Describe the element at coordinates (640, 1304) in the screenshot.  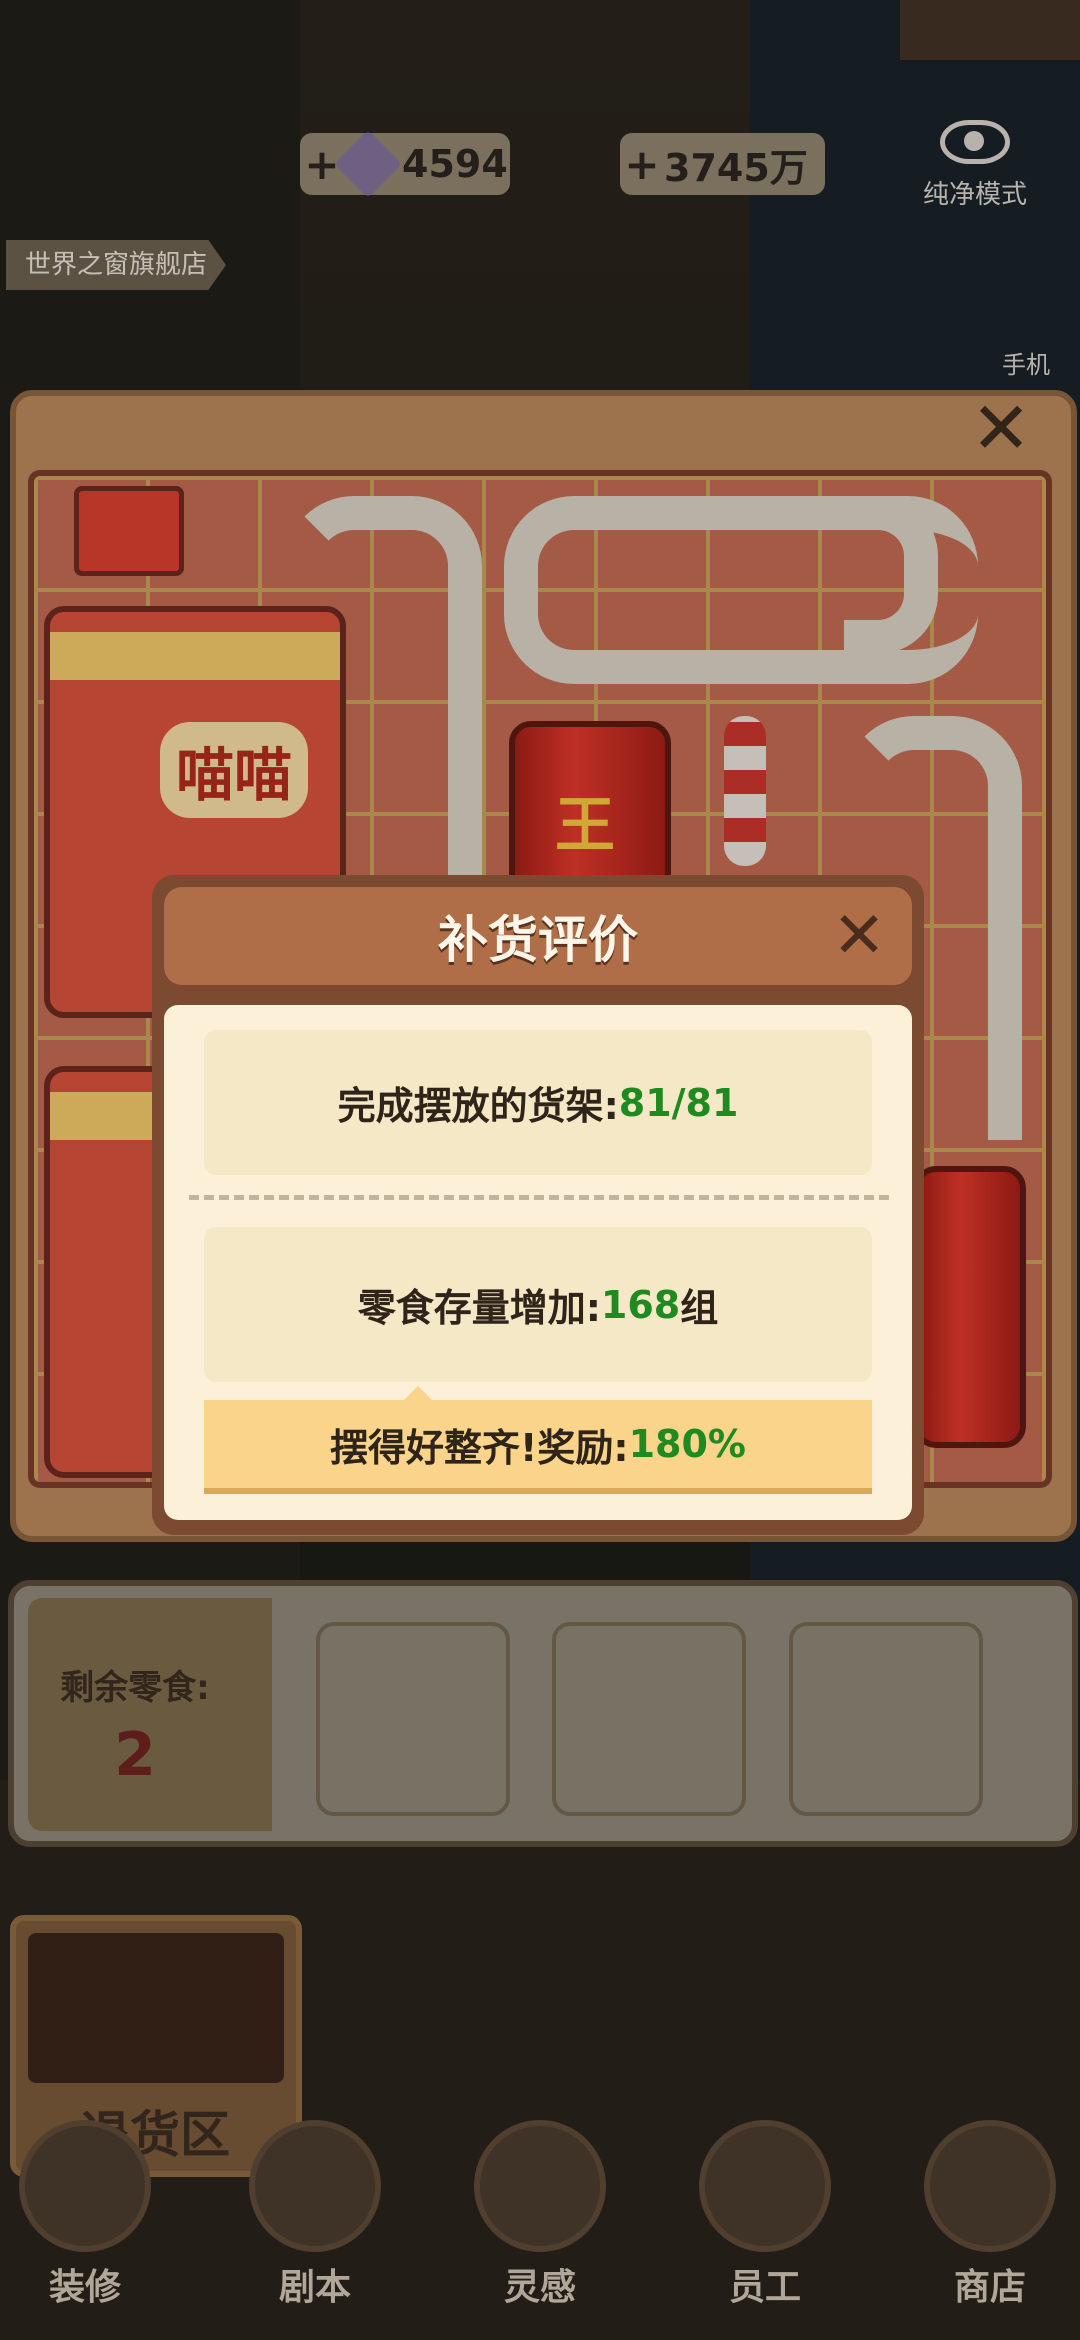
I see `snack-increase-value: 168` at that location.